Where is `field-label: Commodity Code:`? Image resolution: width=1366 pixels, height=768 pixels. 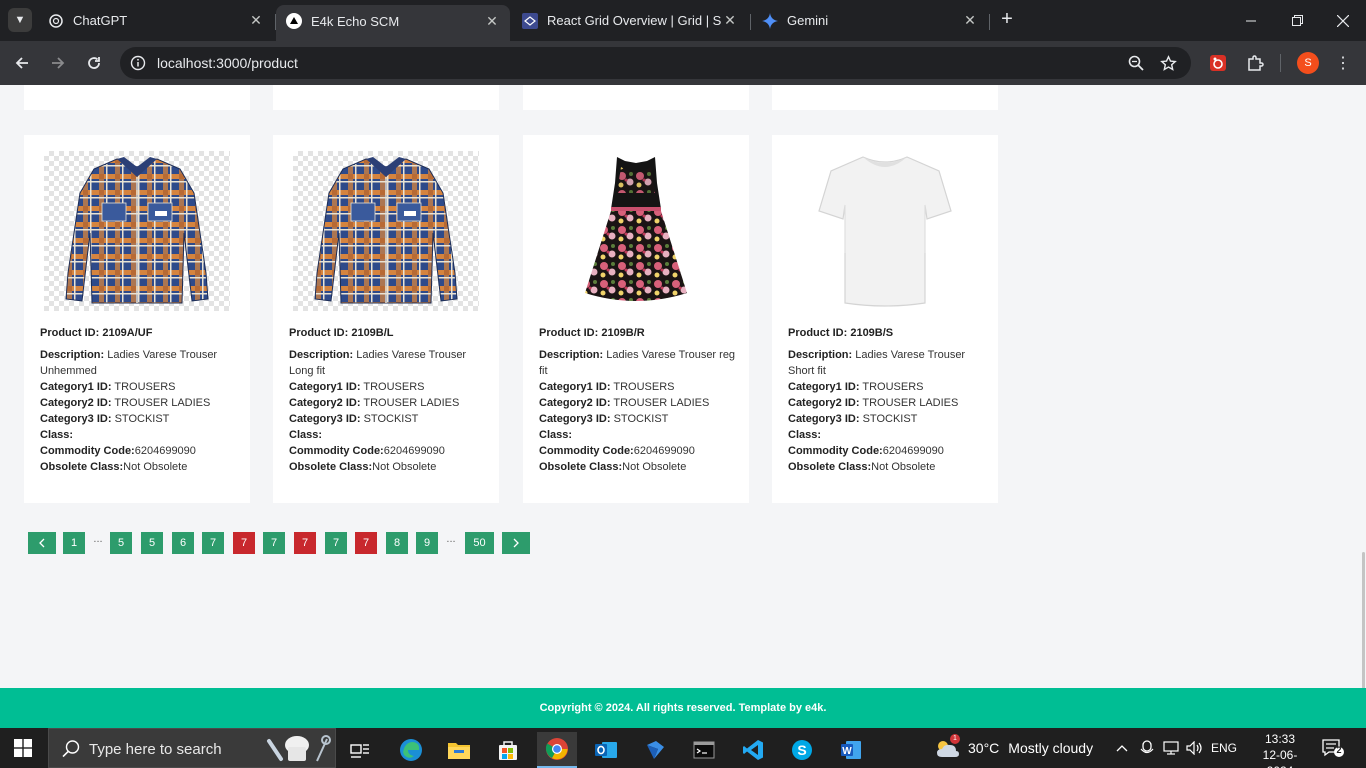
field-label: Commodity Code: is located at coordinates (336, 451).